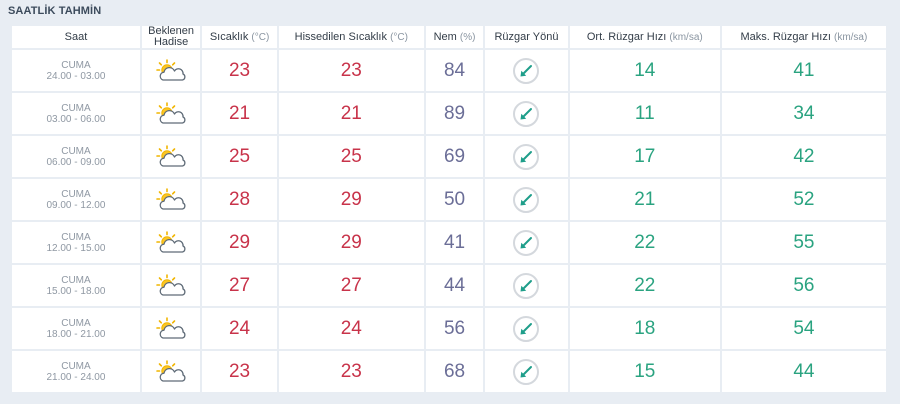  I want to click on table-row: CUMA 24.00 - 03.00 23 23 84 14 41, so click(449, 70).